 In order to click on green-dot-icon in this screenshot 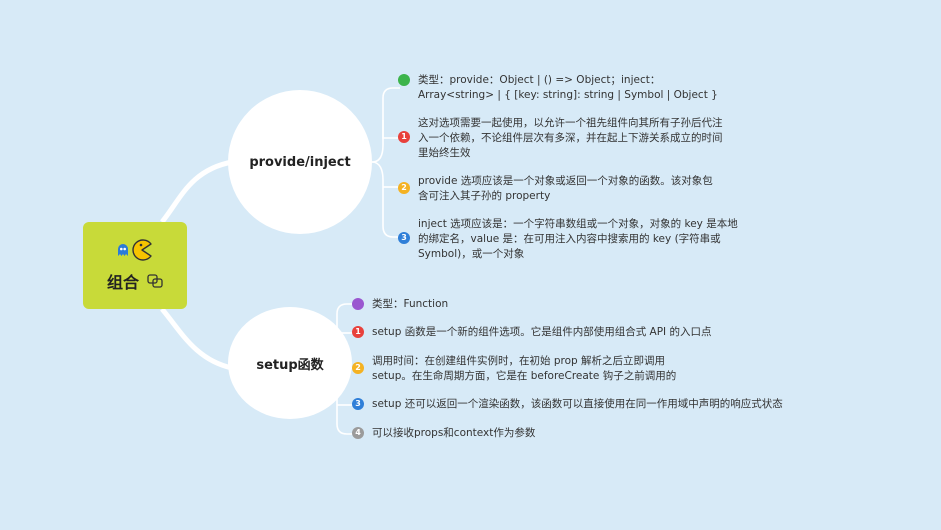, I will do `click(404, 80)`.